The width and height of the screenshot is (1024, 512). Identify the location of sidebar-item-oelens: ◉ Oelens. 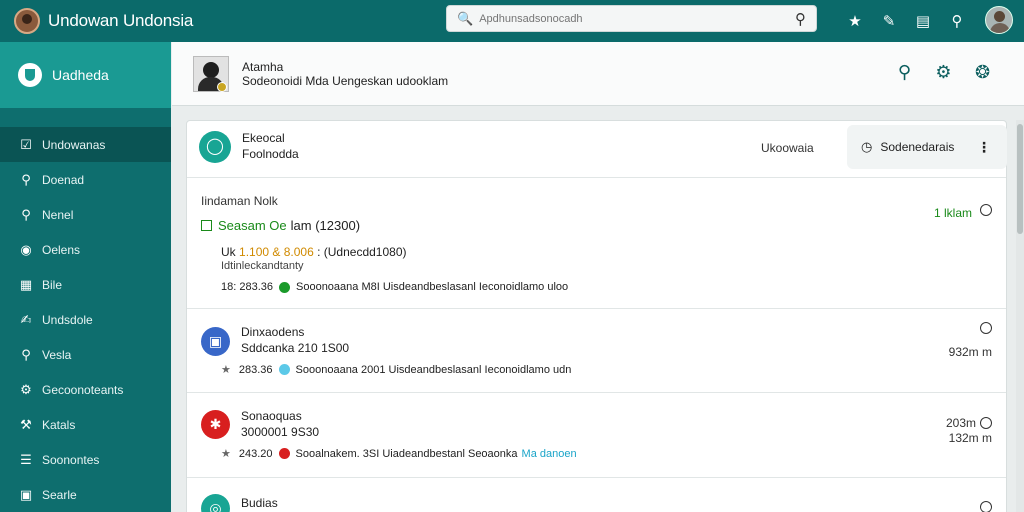
(85, 249).